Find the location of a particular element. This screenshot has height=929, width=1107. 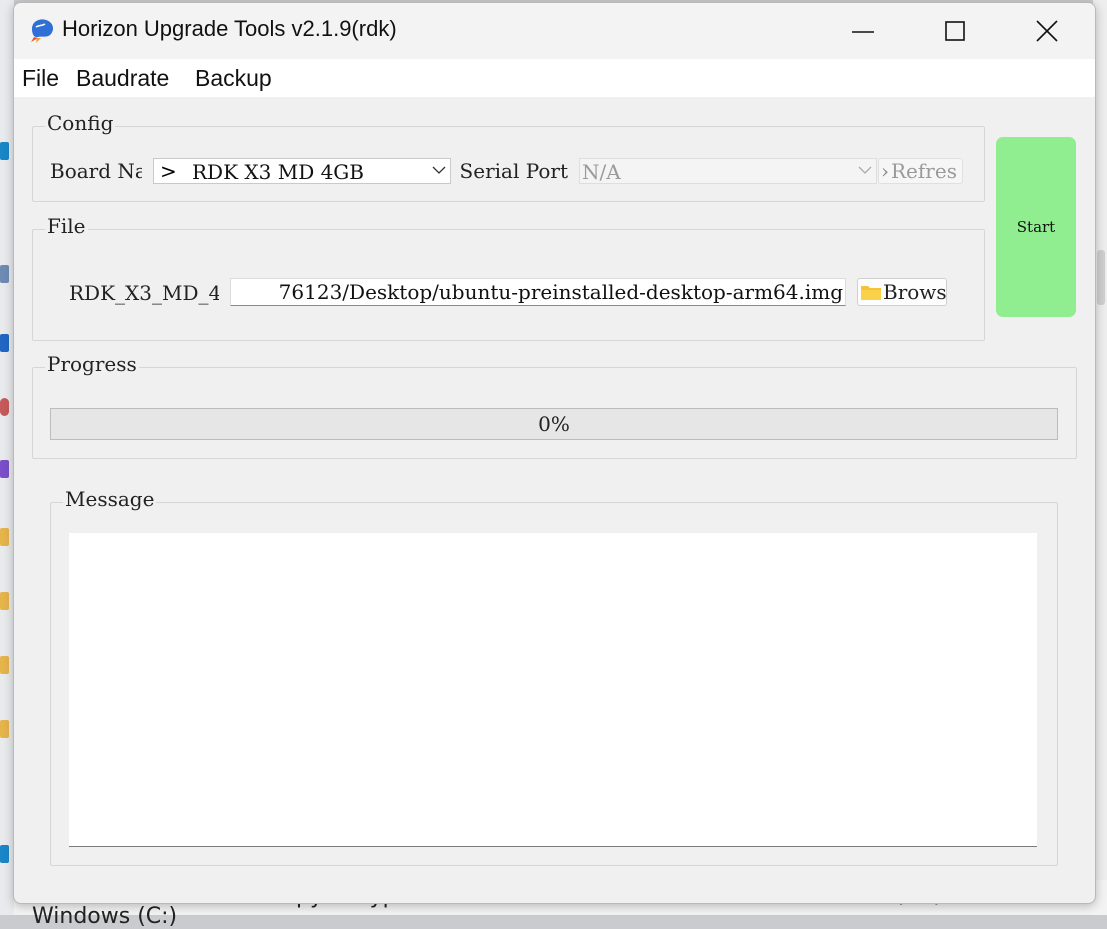

maximize-icon is located at coordinates (955, 31).